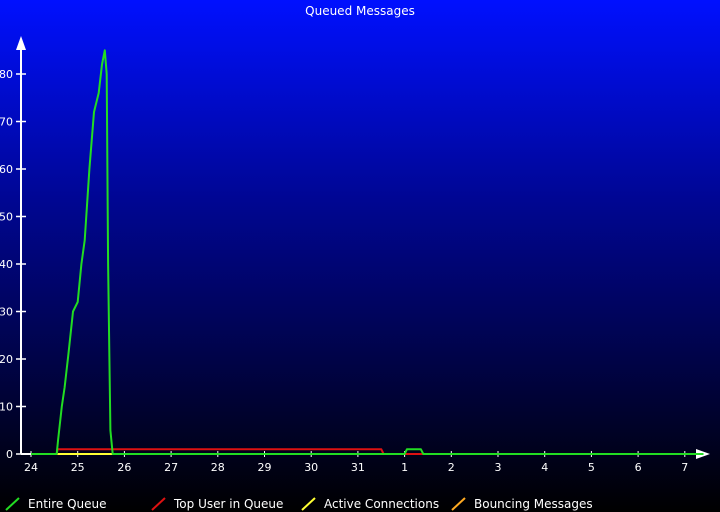 The width and height of the screenshot is (720, 512). Describe the element at coordinates (684, 467) in the screenshot. I see `x-tick-label: 7` at that location.